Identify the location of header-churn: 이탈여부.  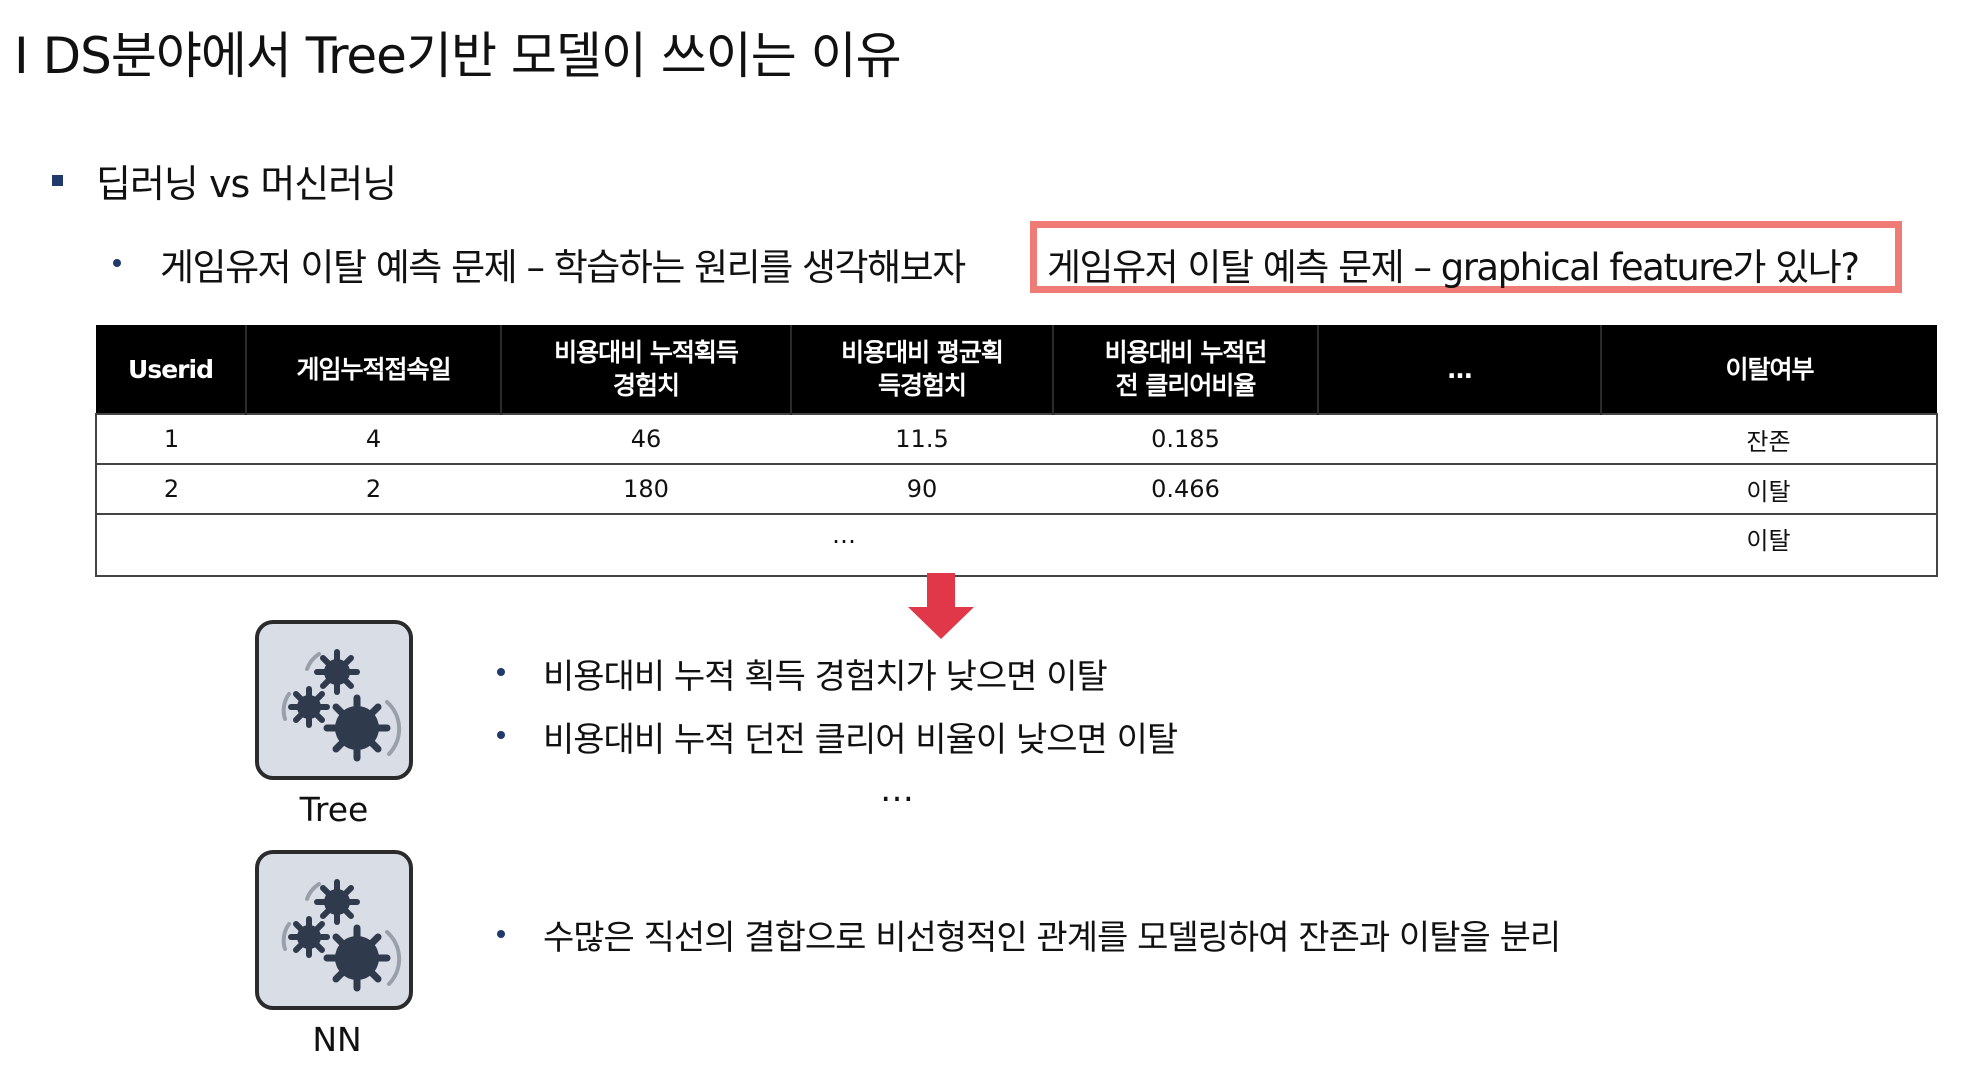
(1768, 369).